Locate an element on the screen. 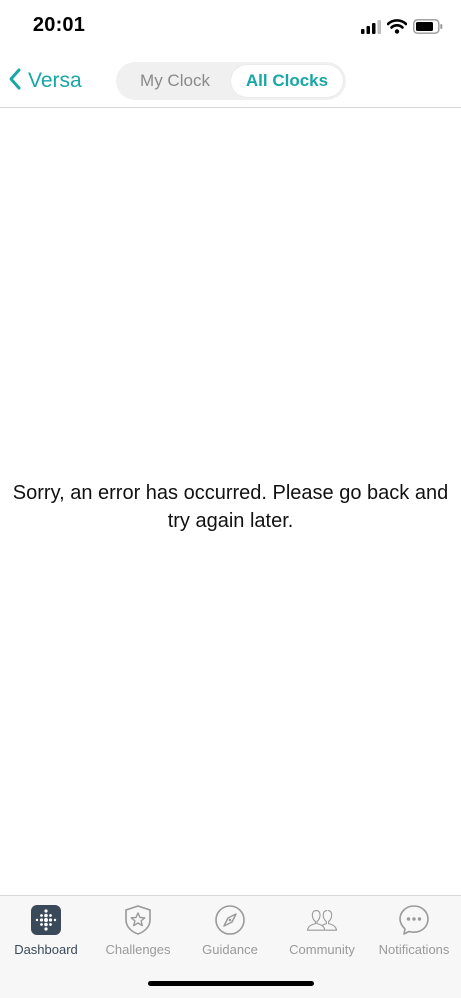 The image size is (461, 998). tab-notifications: Notifications is located at coordinates (414, 930).